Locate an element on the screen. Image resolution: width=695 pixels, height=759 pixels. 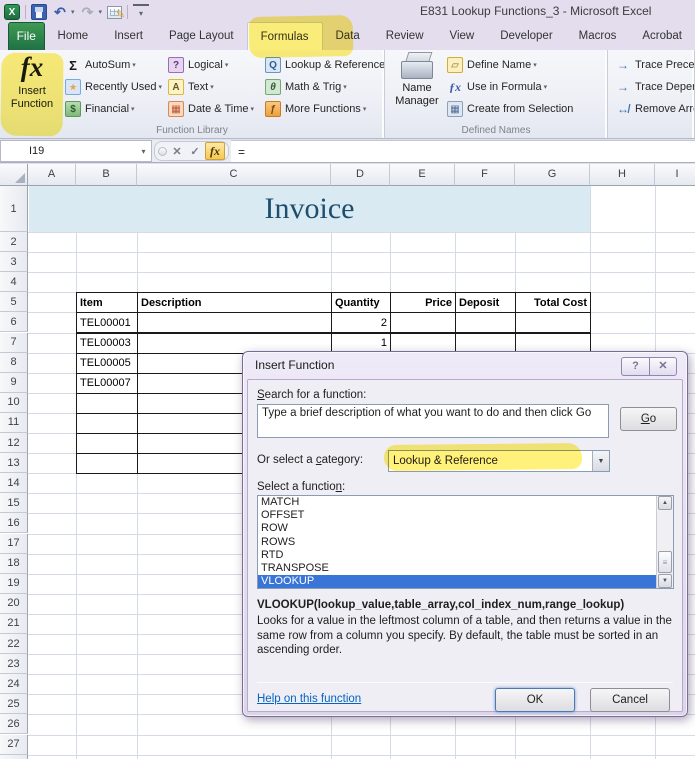
cell-B11 is located at coordinates (107, 423).